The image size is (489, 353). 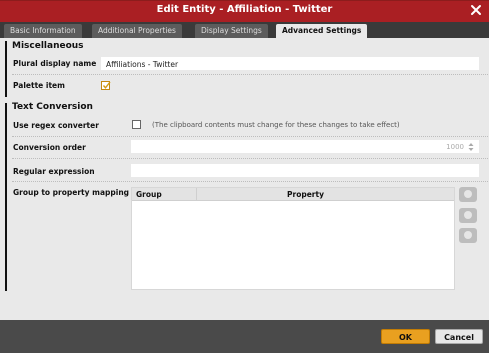 What do you see at coordinates (39, 85) in the screenshot?
I see `palette-item-label: Palette item` at bounding box center [39, 85].